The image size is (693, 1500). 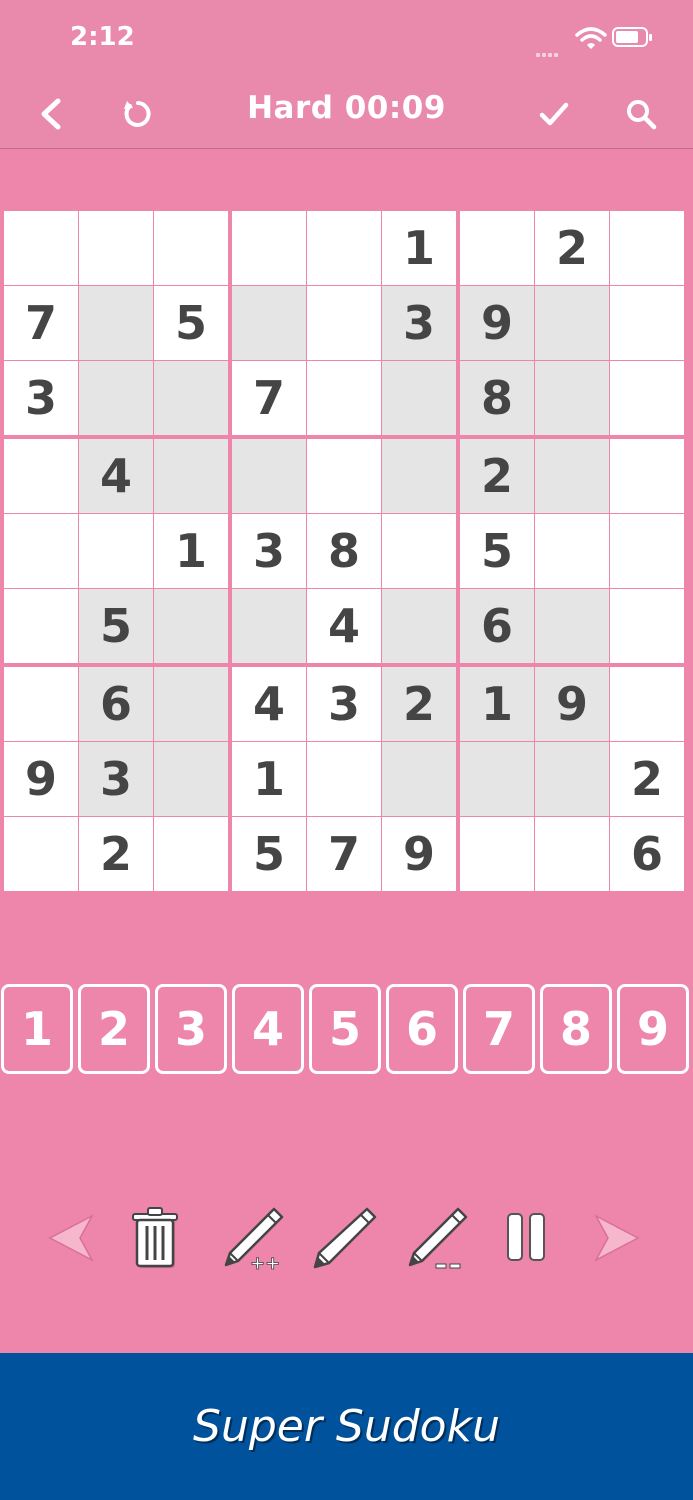 I want to click on number-key: 9, so click(x=653, y=1029).